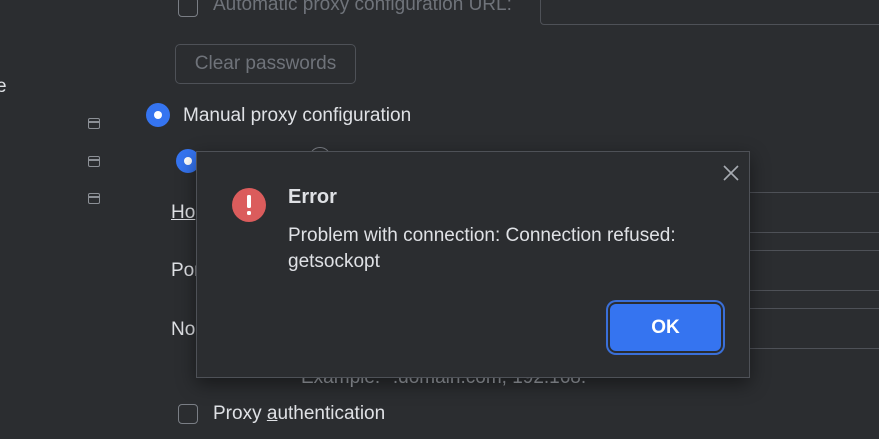  I want to click on proxy-auth-label: Proxy authentication, so click(299, 414).